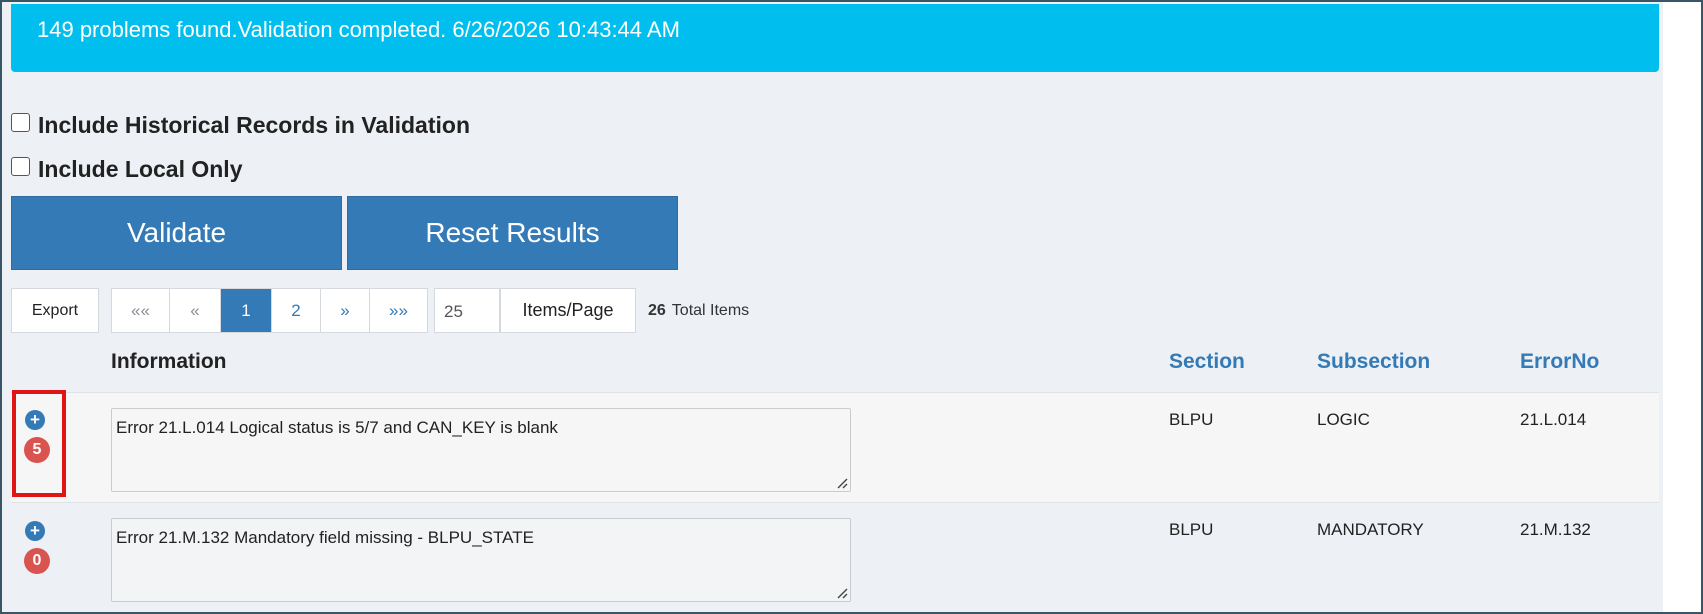  What do you see at coordinates (140, 168) in the screenshot?
I see `local-only-label: Include Local Only` at bounding box center [140, 168].